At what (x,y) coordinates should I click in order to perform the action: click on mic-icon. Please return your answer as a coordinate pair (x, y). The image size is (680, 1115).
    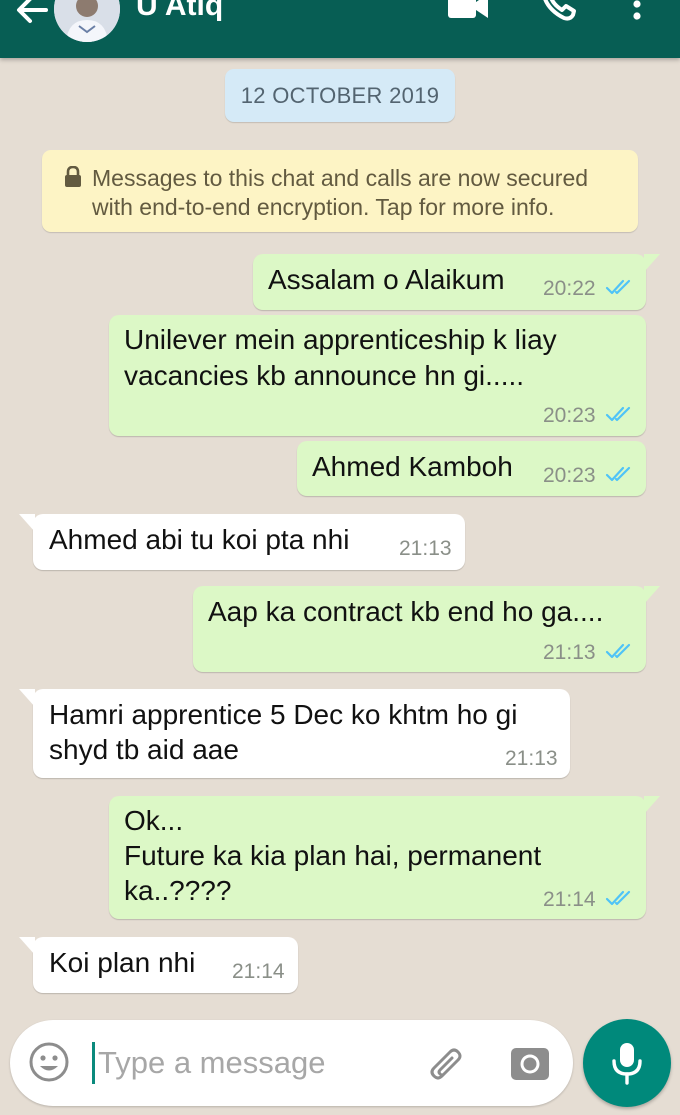
    Looking at the image, I should click on (627, 1064).